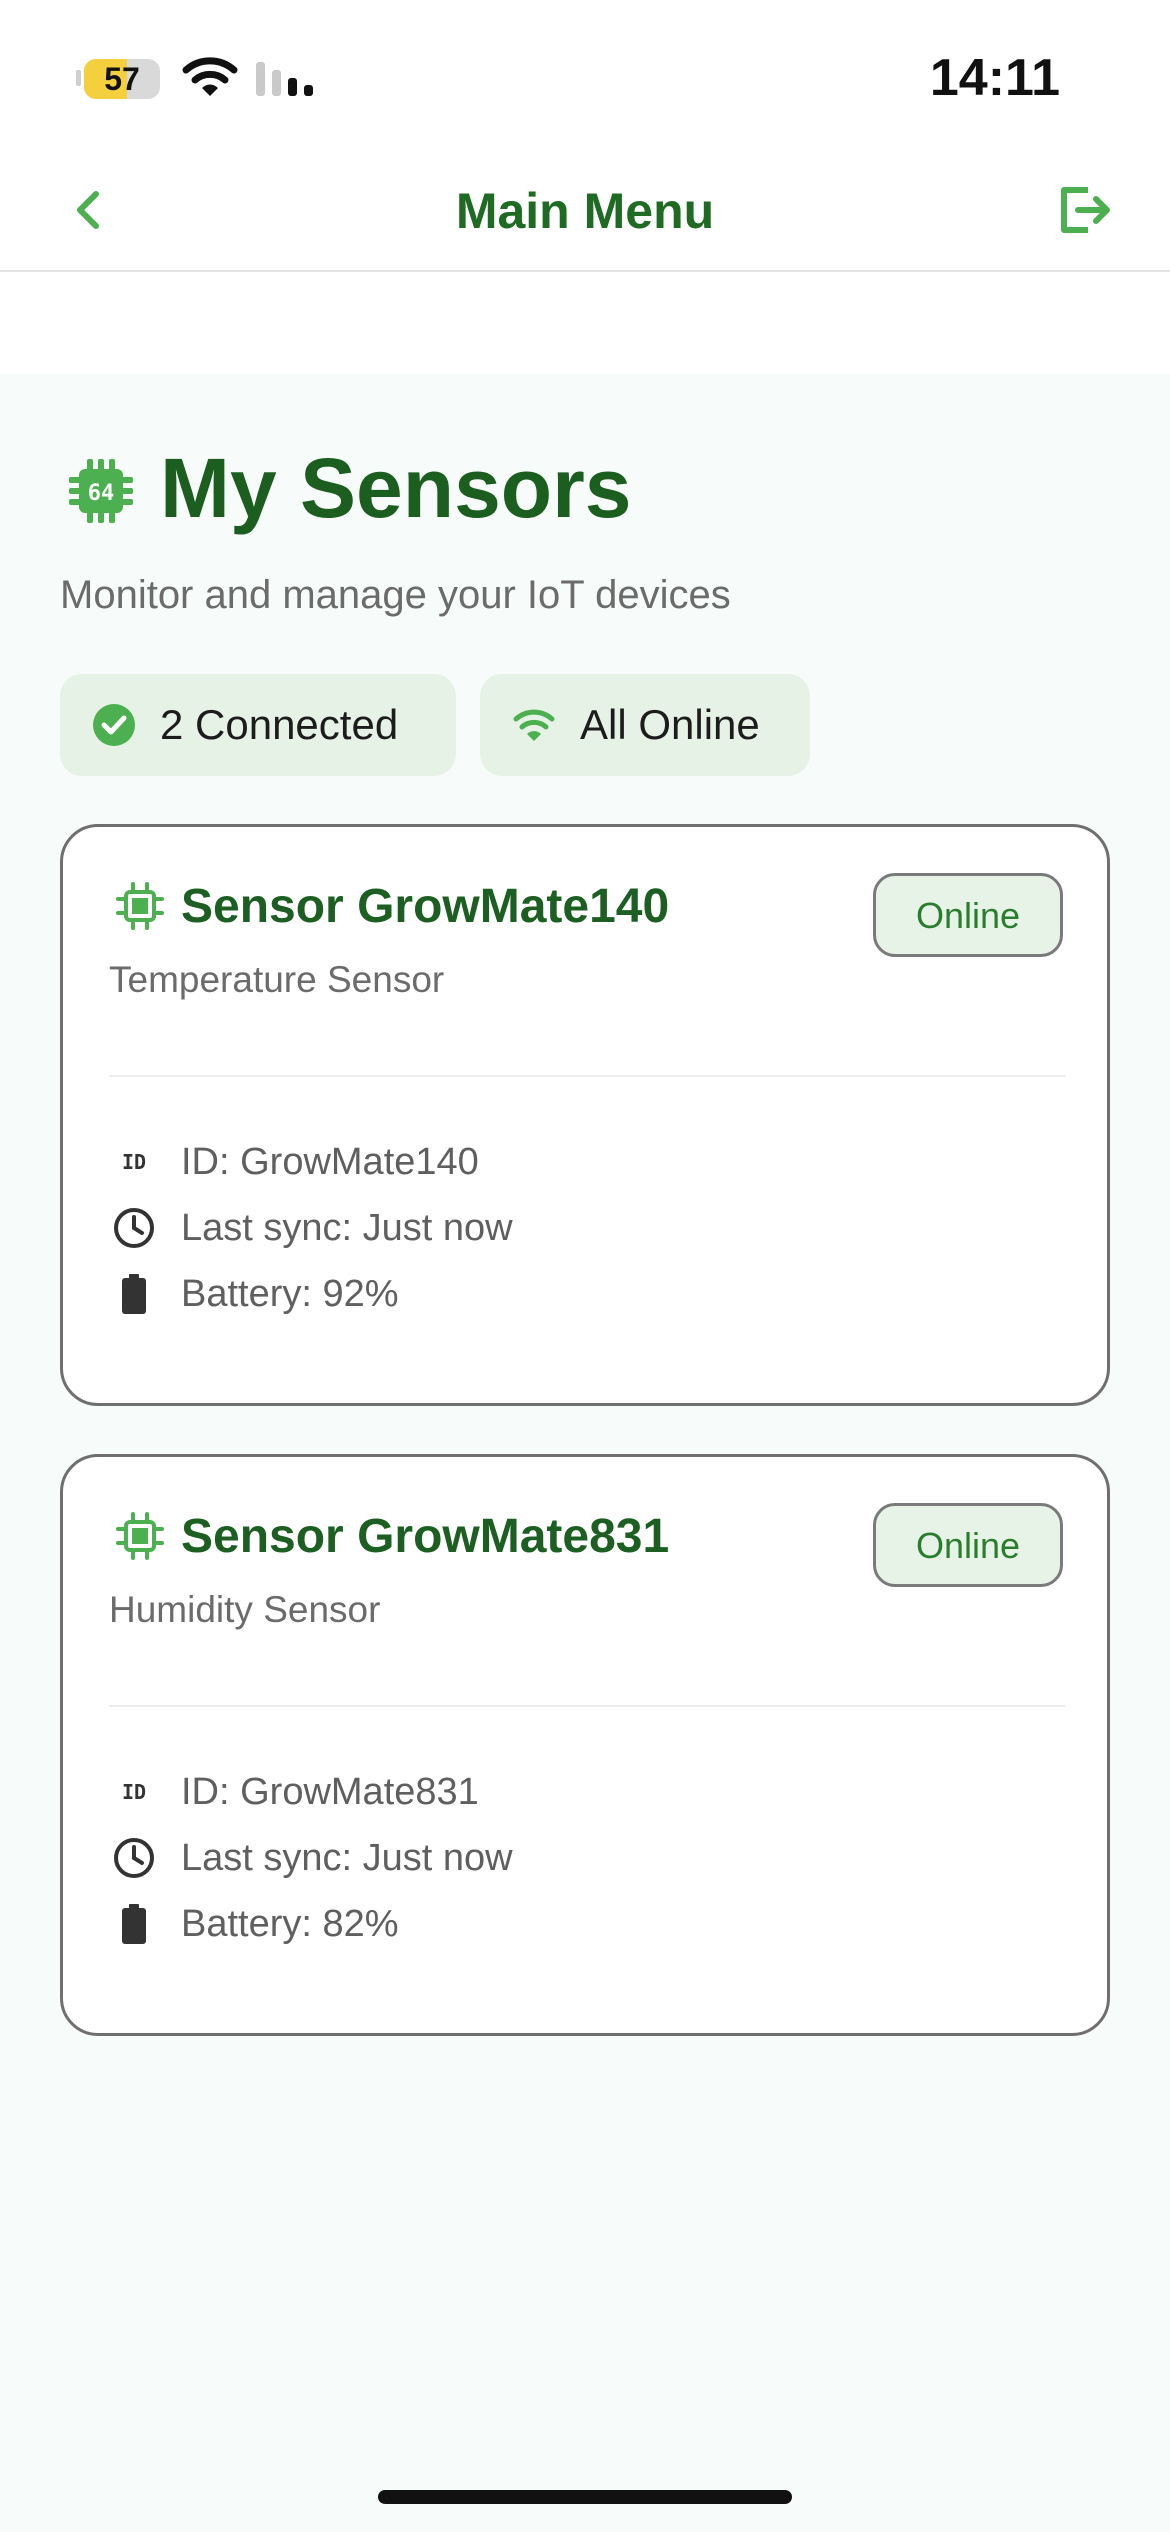 The height and width of the screenshot is (2532, 1170). I want to click on page-title: My Sensors, so click(396, 488).